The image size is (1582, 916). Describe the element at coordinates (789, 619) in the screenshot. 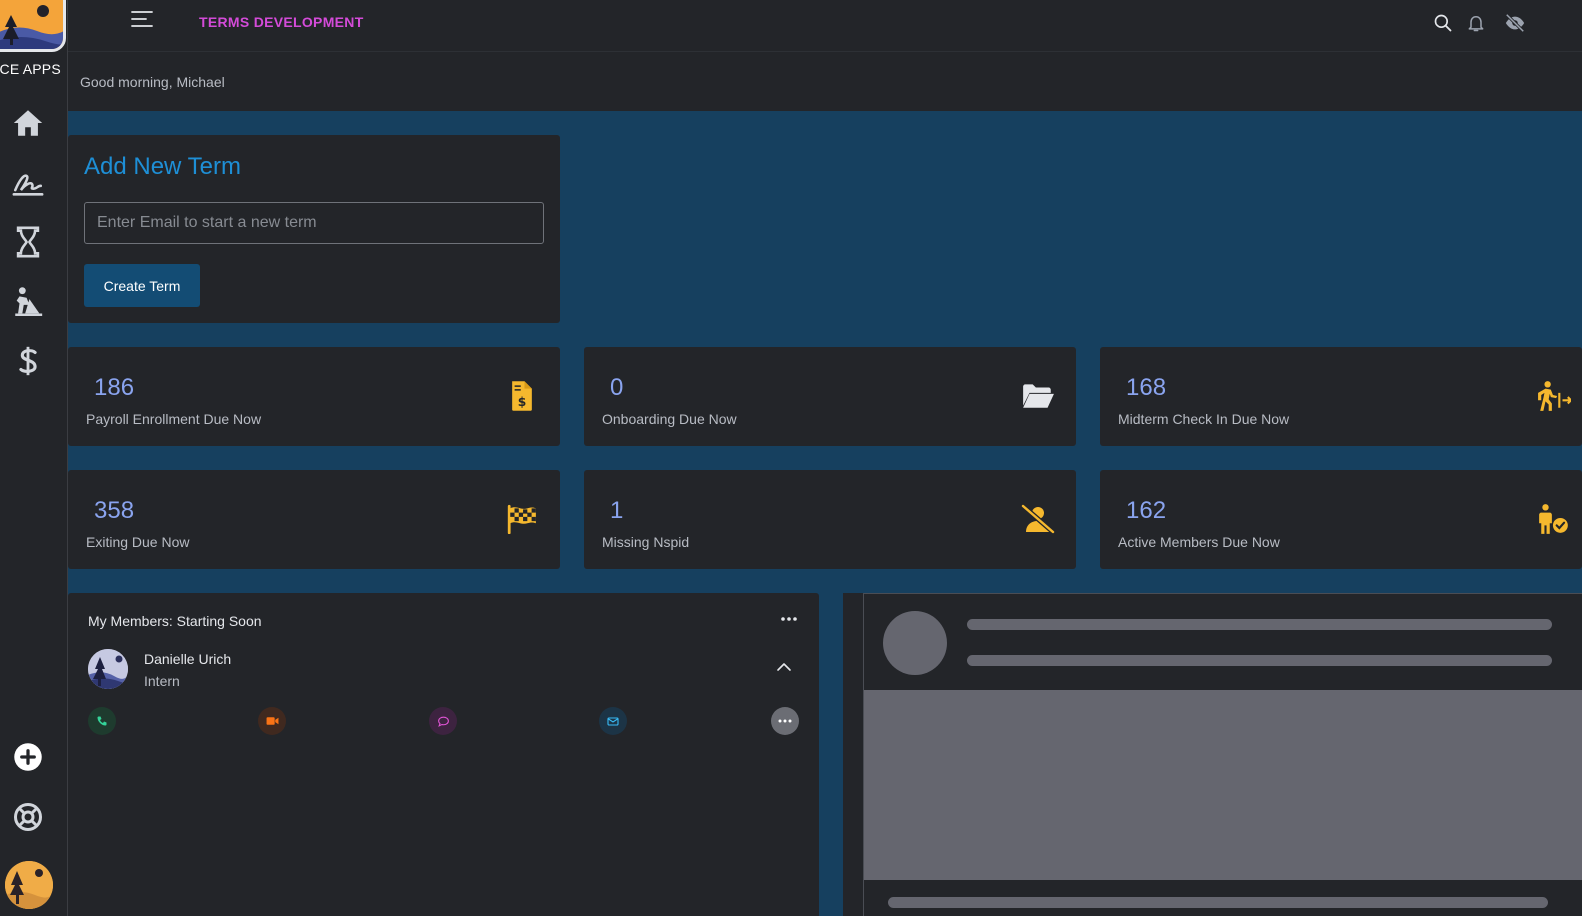

I see `more-options-icon` at that location.